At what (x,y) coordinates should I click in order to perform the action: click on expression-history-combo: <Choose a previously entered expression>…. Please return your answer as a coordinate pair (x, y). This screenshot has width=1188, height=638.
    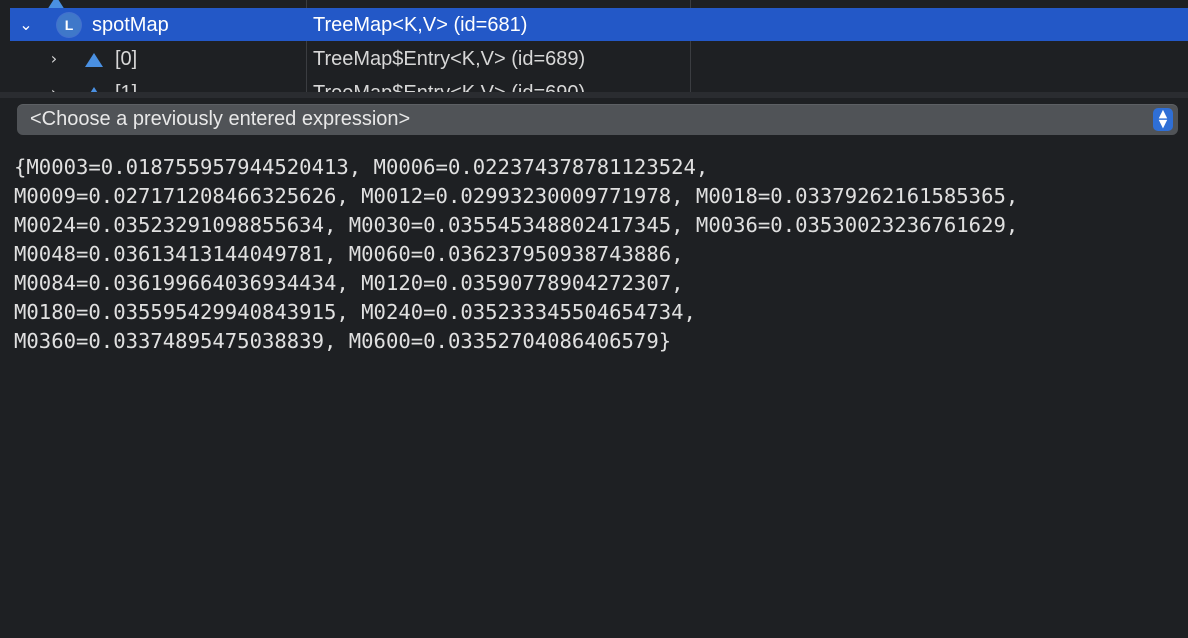
    Looking at the image, I should click on (597, 119).